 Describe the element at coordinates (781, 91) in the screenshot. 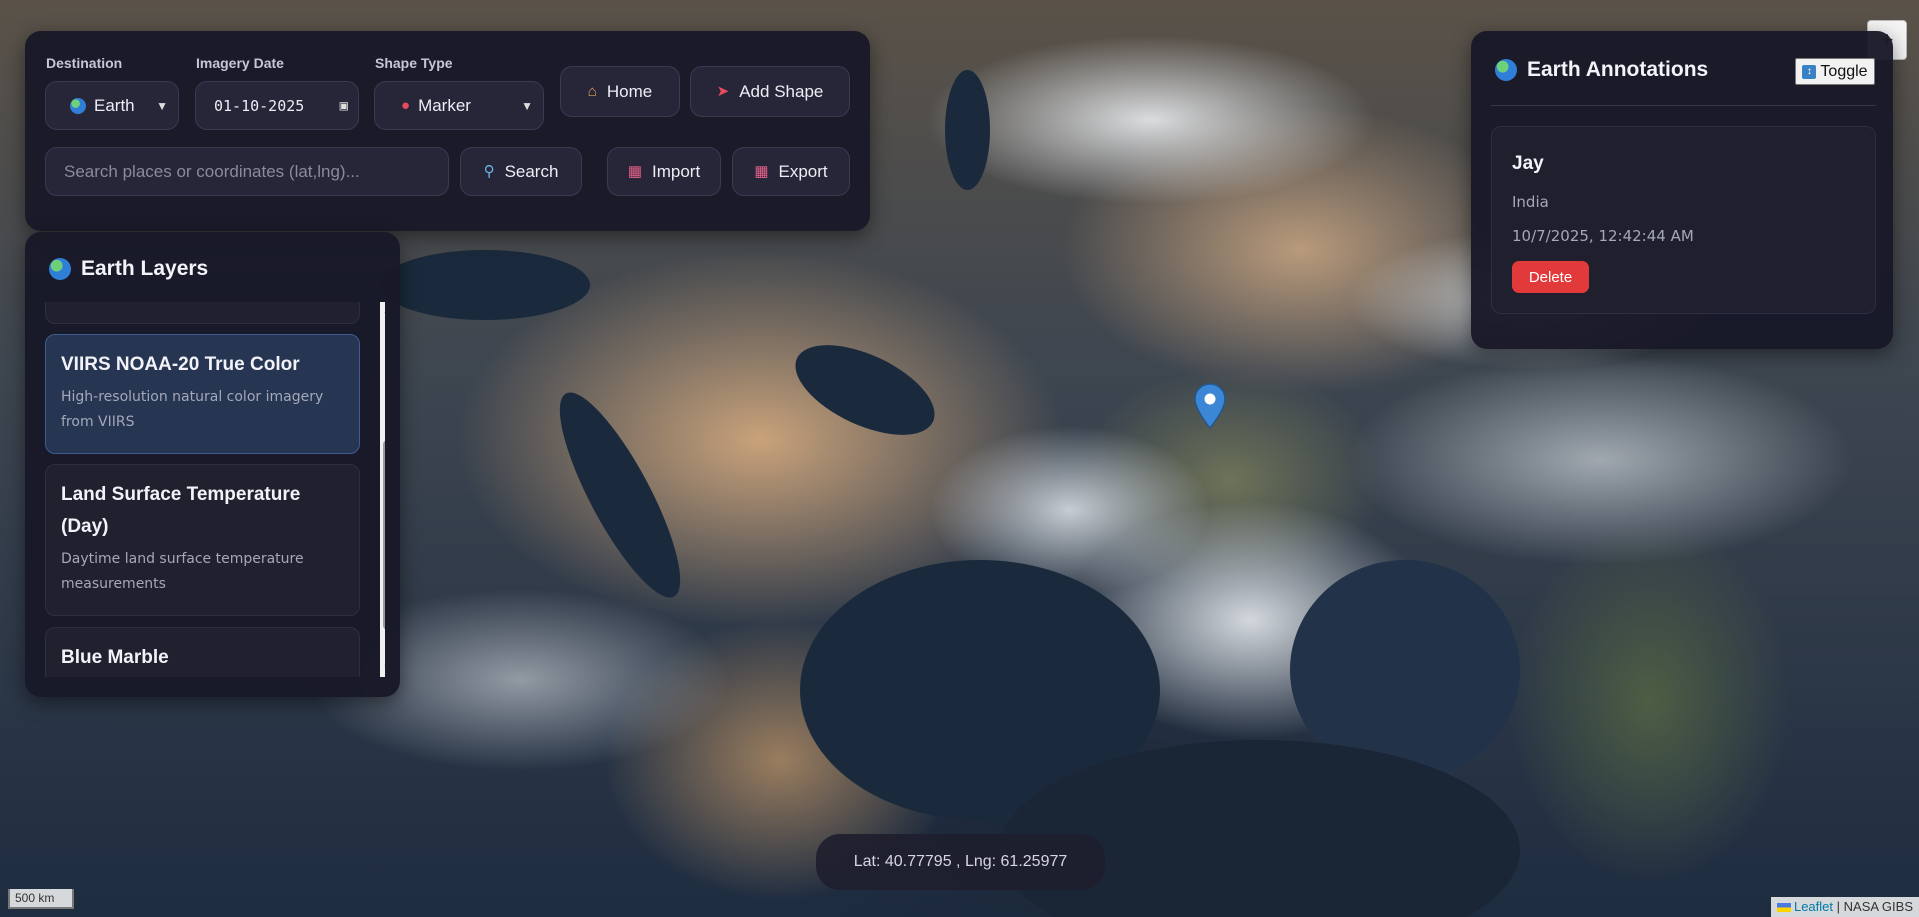

I see `add-shape-label: Add Shape` at that location.